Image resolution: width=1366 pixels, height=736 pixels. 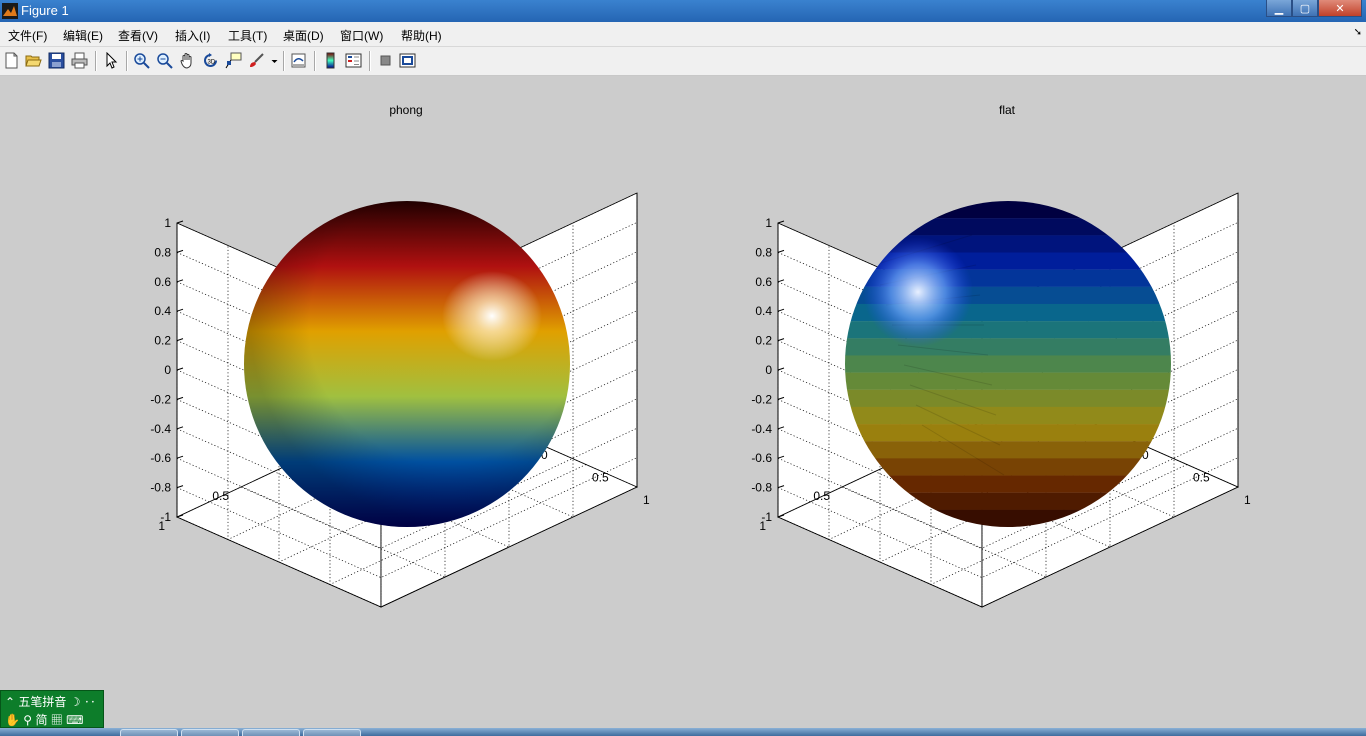 I want to click on menu-help: 帮助(H), so click(x=421, y=35).